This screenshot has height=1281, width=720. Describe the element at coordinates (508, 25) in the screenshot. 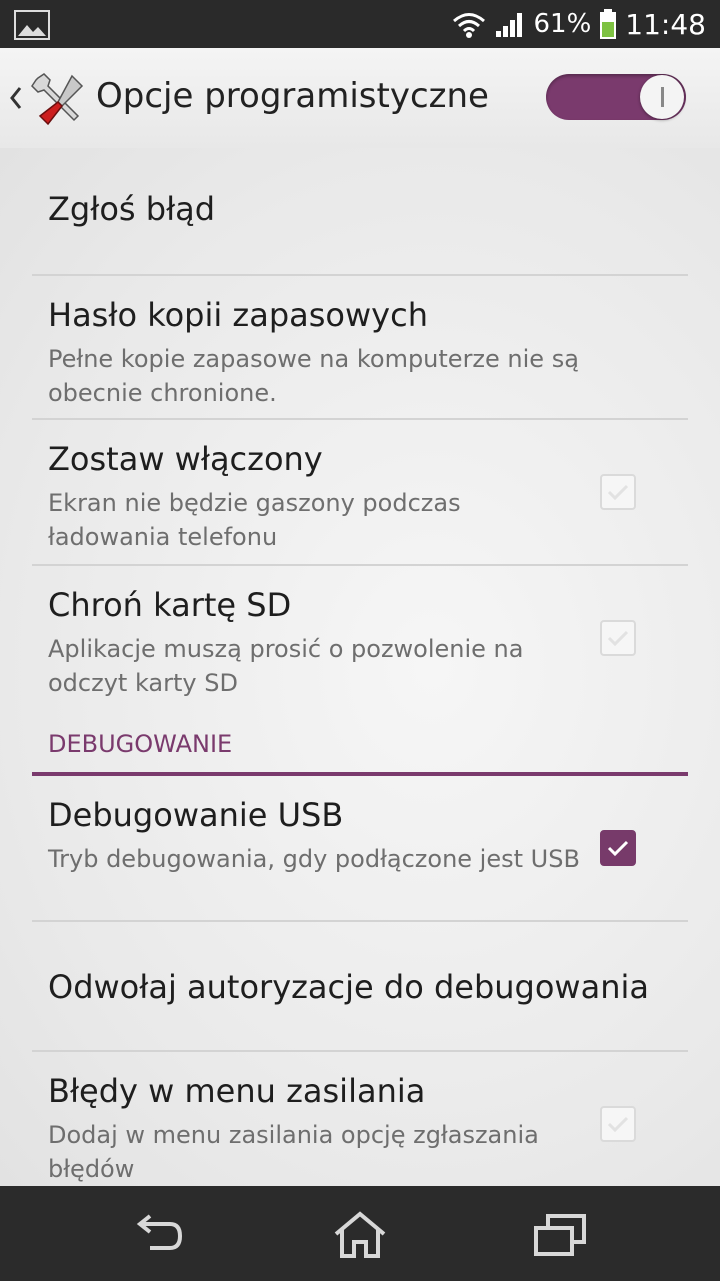

I see `signal-icon` at that location.